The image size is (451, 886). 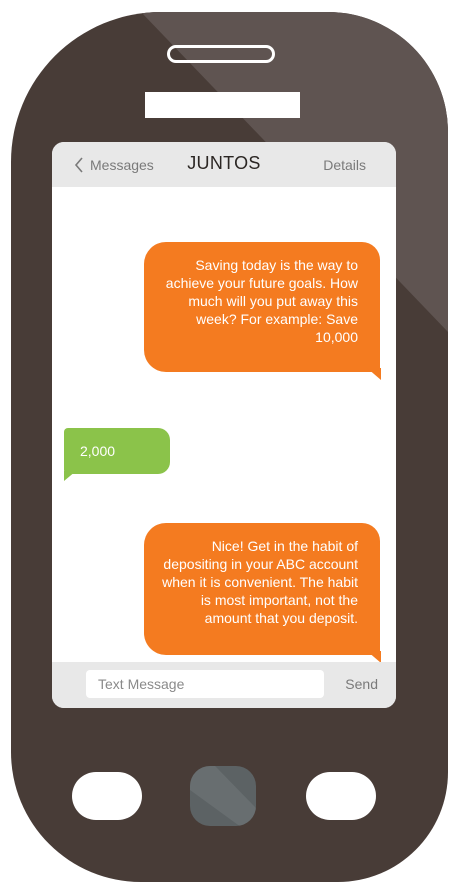 What do you see at coordinates (107, 796) in the screenshot?
I see `left-hardware-button` at bounding box center [107, 796].